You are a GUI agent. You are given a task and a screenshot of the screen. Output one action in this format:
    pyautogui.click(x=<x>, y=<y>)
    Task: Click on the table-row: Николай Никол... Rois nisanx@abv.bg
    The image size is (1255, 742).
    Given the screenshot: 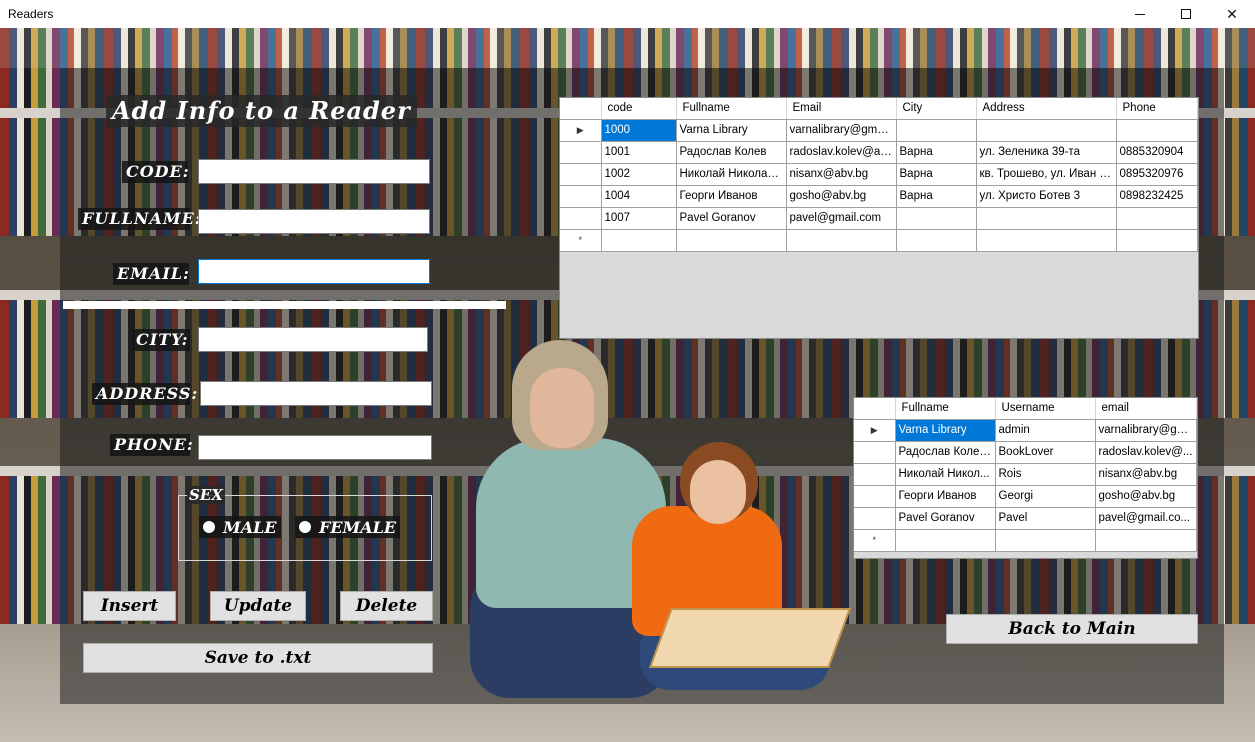 What is the action you would take?
    pyautogui.click(x=1025, y=474)
    